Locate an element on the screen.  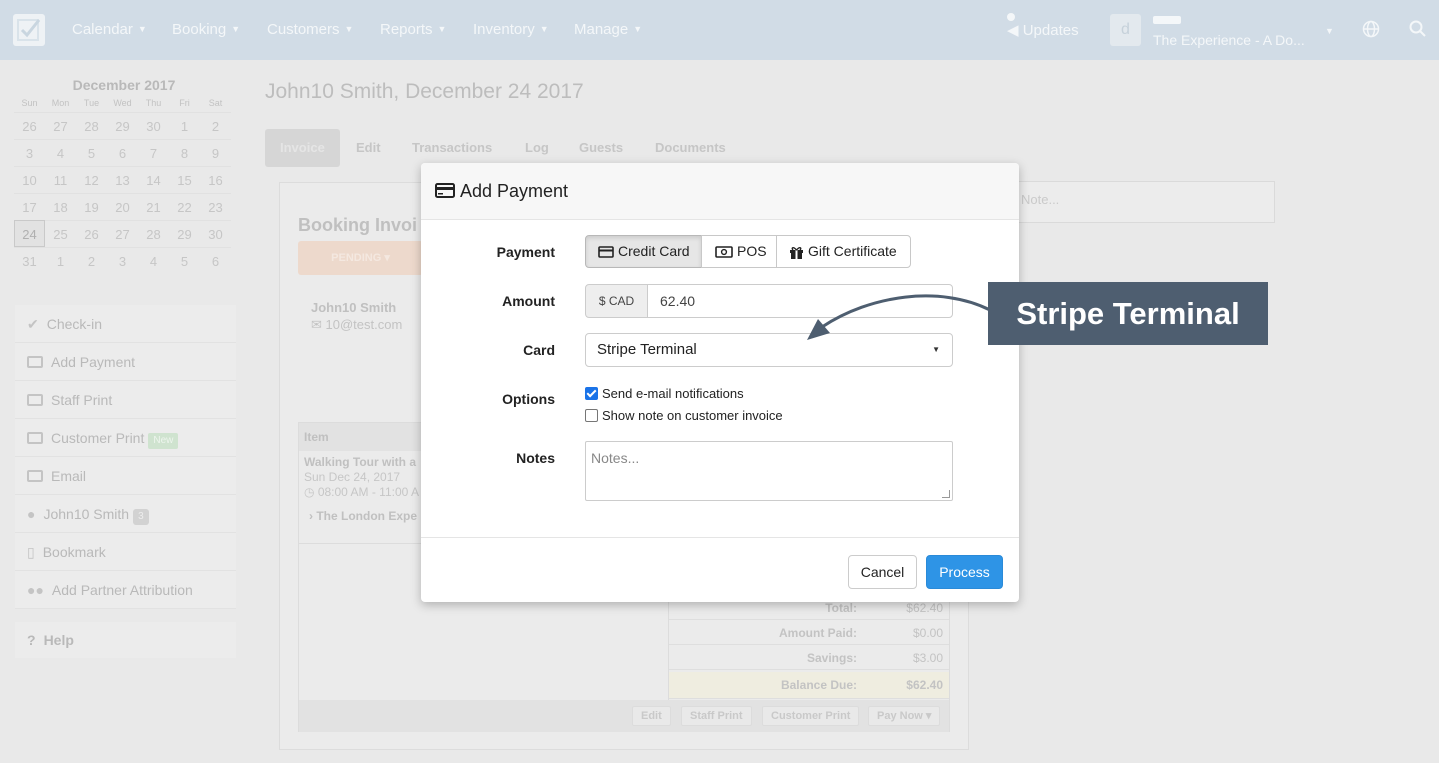
credit-card-option: Credit Card is located at coordinates (643, 251).